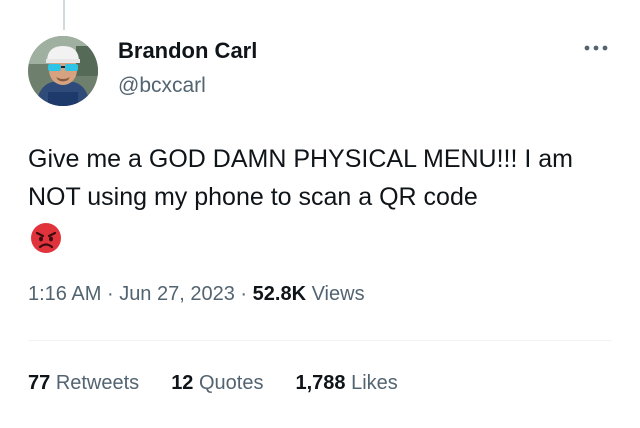 The width and height of the screenshot is (640, 428). What do you see at coordinates (39, 383) in the screenshot?
I see `retweets-count: 77` at bounding box center [39, 383].